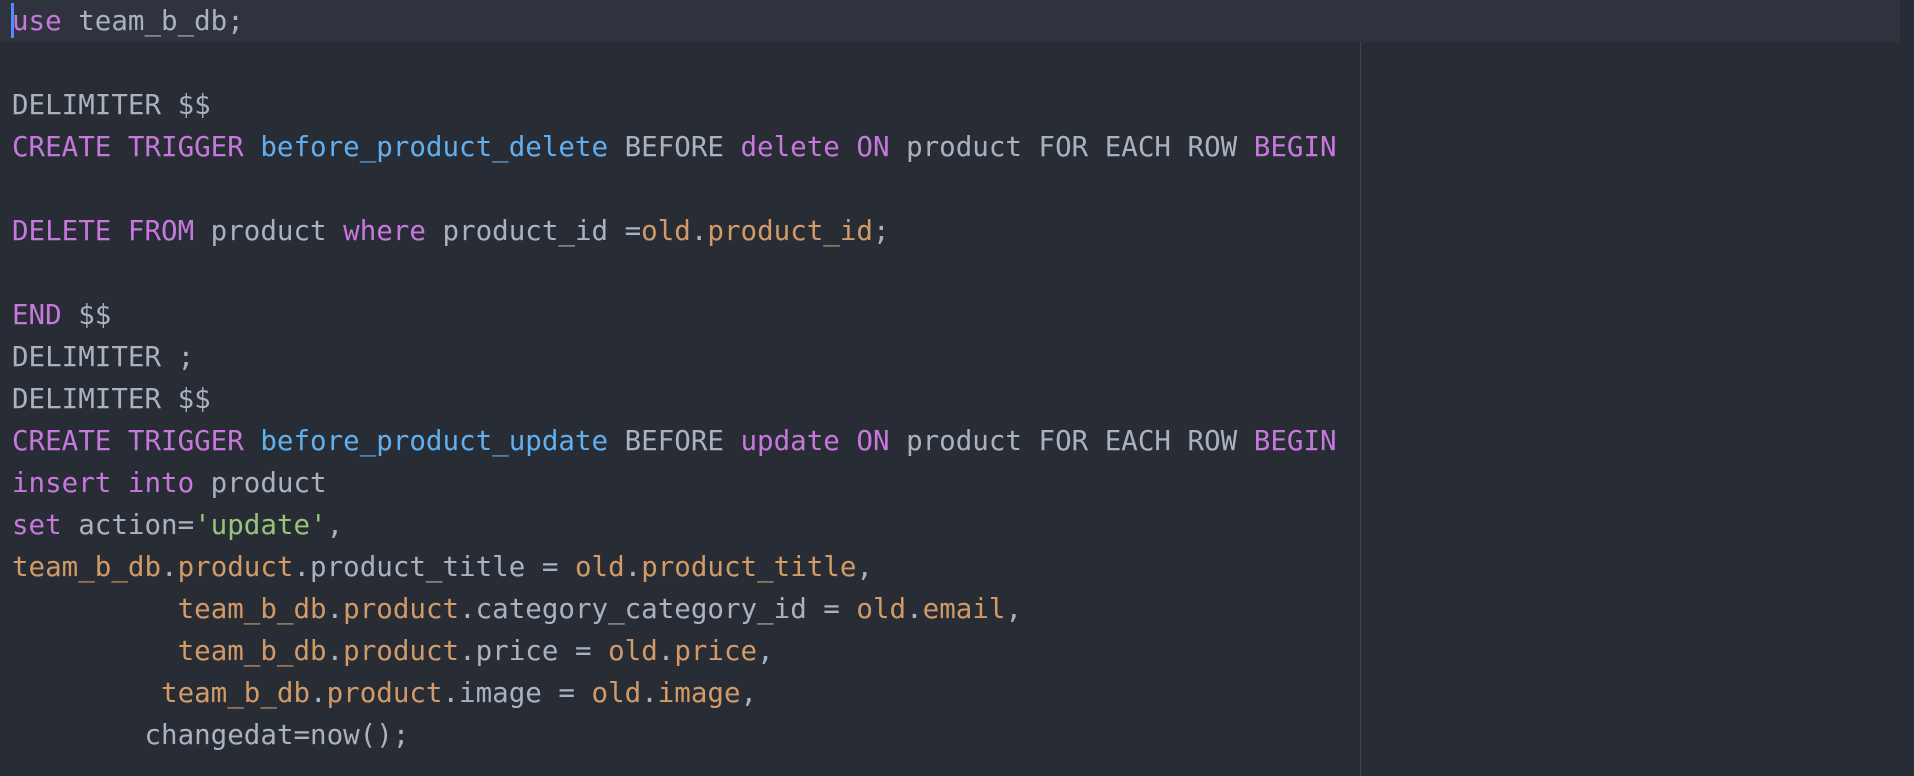 Image resolution: width=1914 pixels, height=776 pixels. I want to click on code-token: where, so click(384, 231).